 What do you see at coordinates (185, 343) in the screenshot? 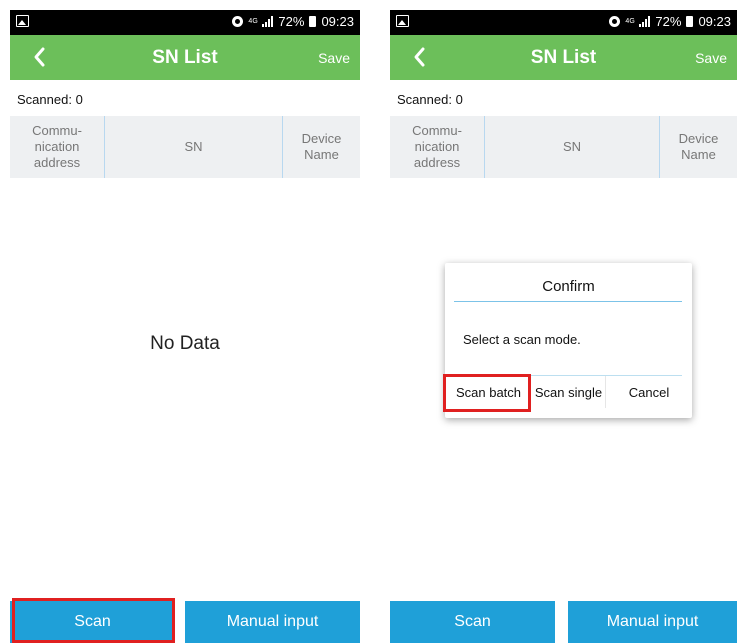
I see `empty-state-text: No Data` at bounding box center [185, 343].